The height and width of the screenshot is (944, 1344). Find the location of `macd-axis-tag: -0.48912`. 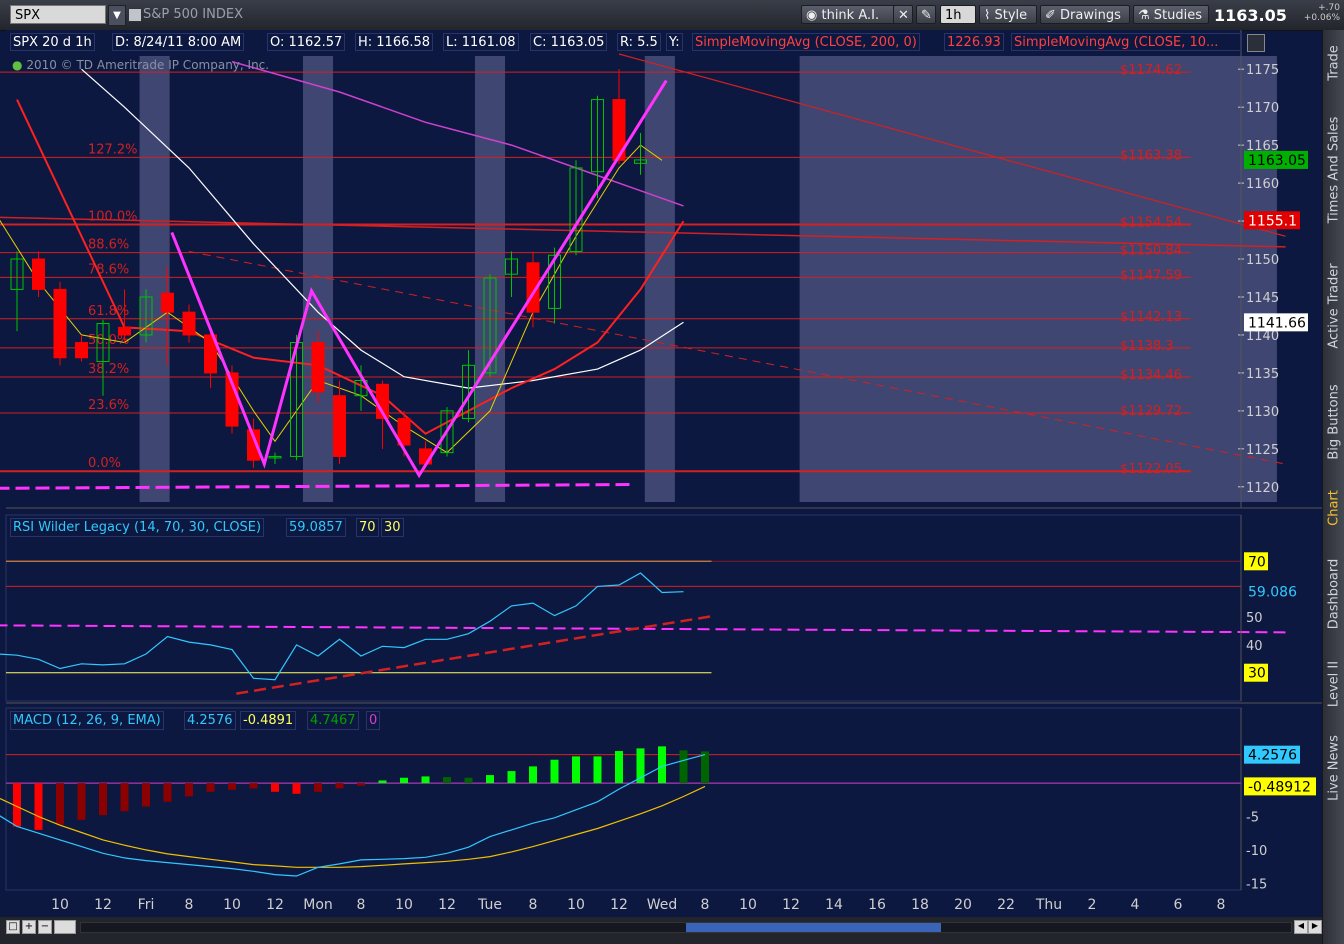

macd-axis-tag: -0.48912 is located at coordinates (1279, 787).